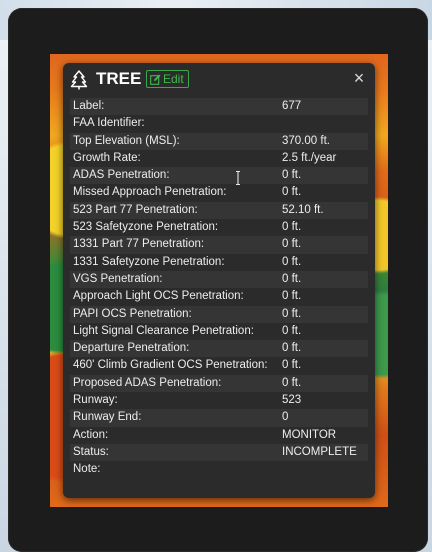 Image resolution: width=432 pixels, height=552 pixels. I want to click on attribute-row: 1331 Part 77 Penetration: 0 ft., so click(219, 245).